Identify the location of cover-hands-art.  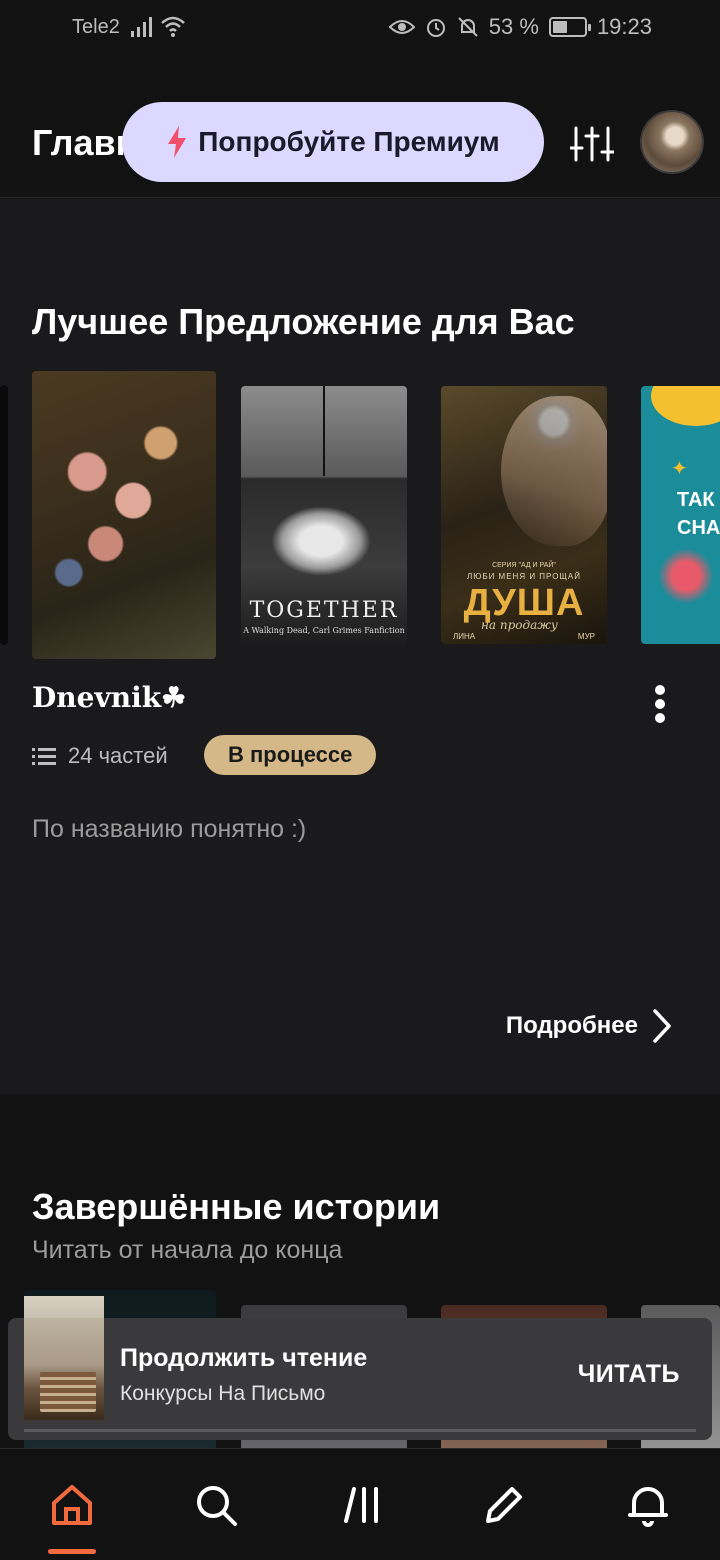
(321, 541).